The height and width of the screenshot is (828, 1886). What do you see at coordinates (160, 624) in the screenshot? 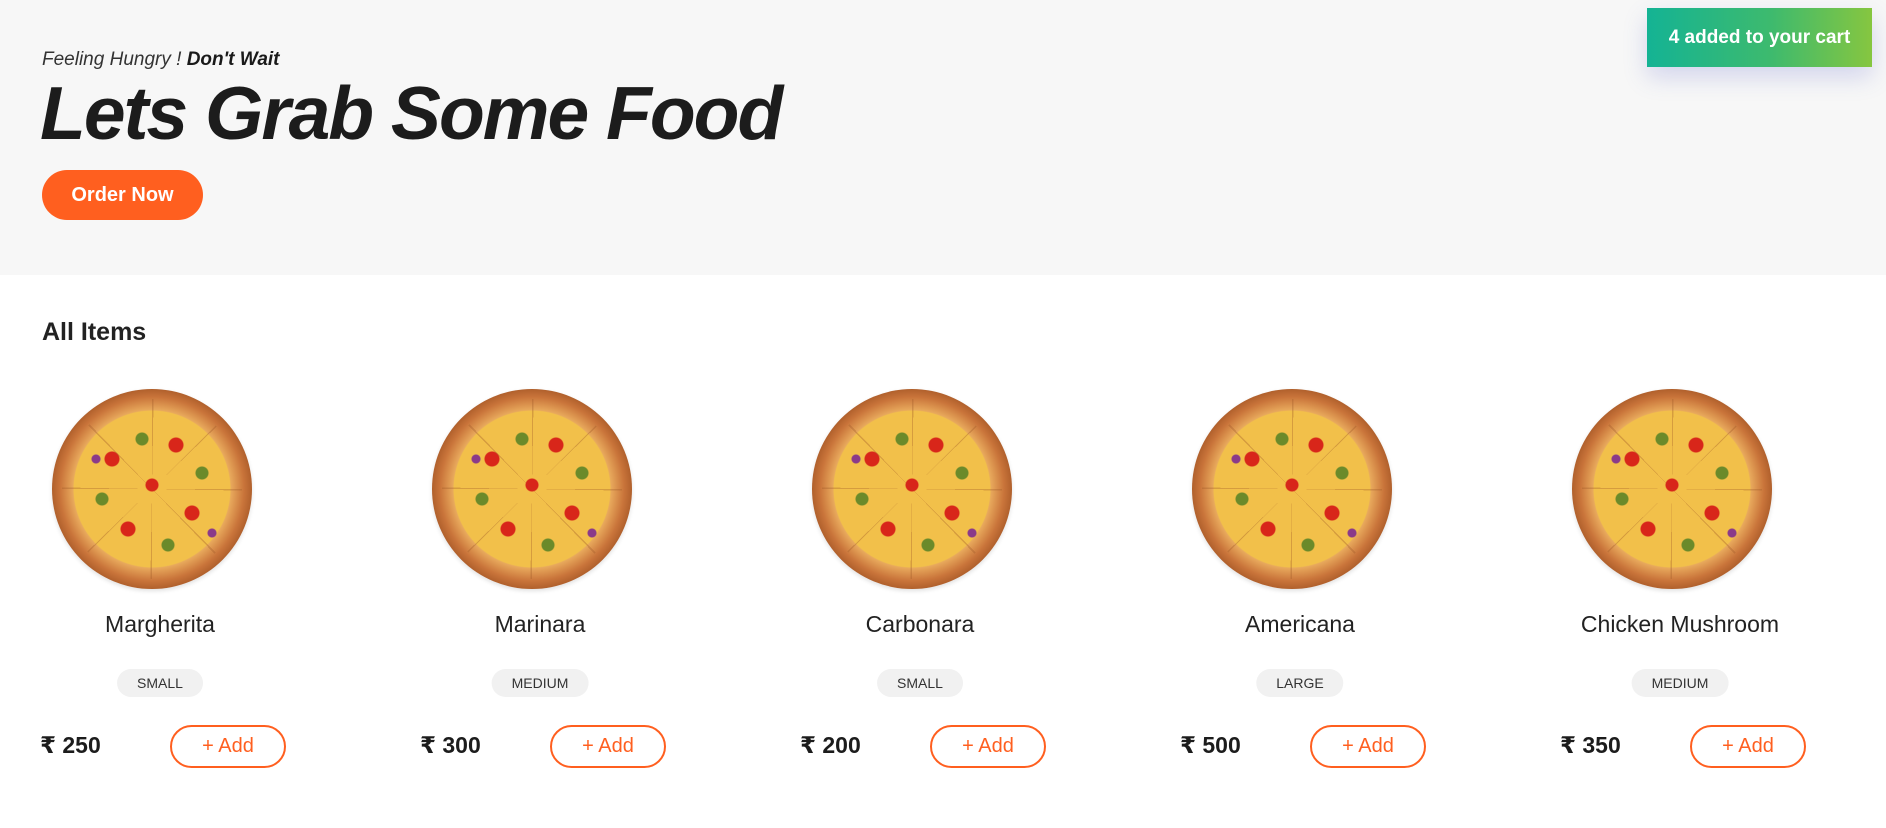
I see `product-name: Margherita` at bounding box center [160, 624].